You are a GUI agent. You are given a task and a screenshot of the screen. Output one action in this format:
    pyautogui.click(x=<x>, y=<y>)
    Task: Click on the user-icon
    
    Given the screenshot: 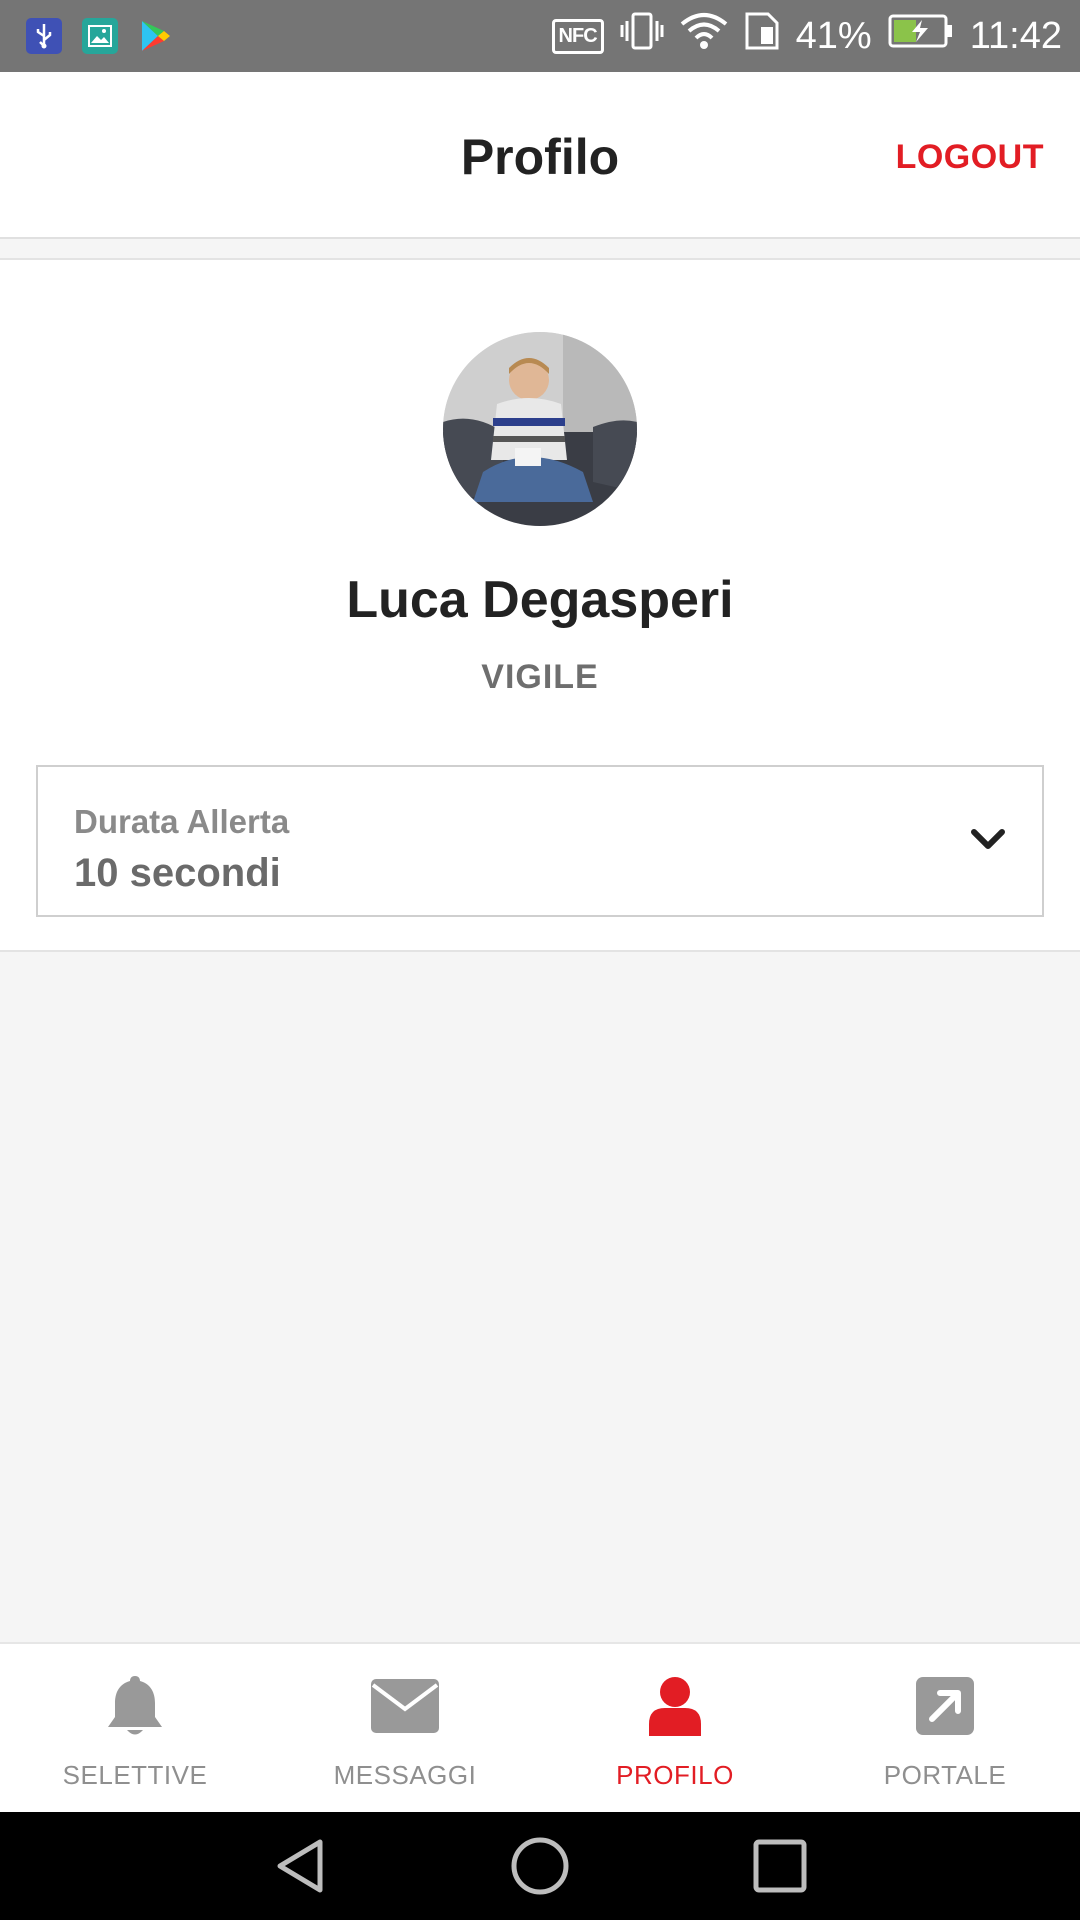 What is the action you would take?
    pyautogui.click(x=675, y=1706)
    